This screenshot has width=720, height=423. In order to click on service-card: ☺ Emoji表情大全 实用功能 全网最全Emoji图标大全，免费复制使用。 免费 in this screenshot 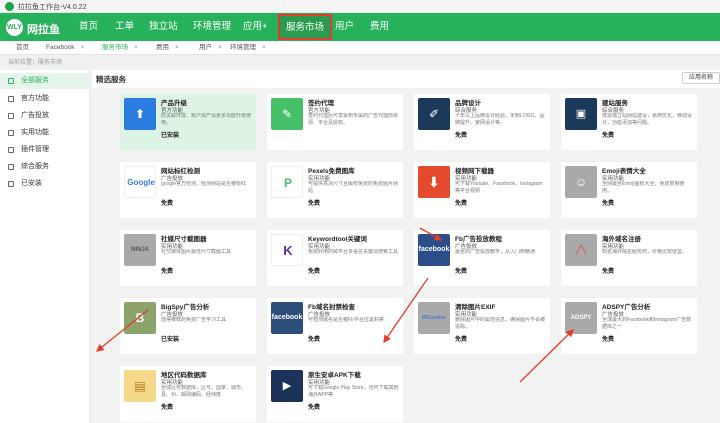, I will do `click(629, 190)`.